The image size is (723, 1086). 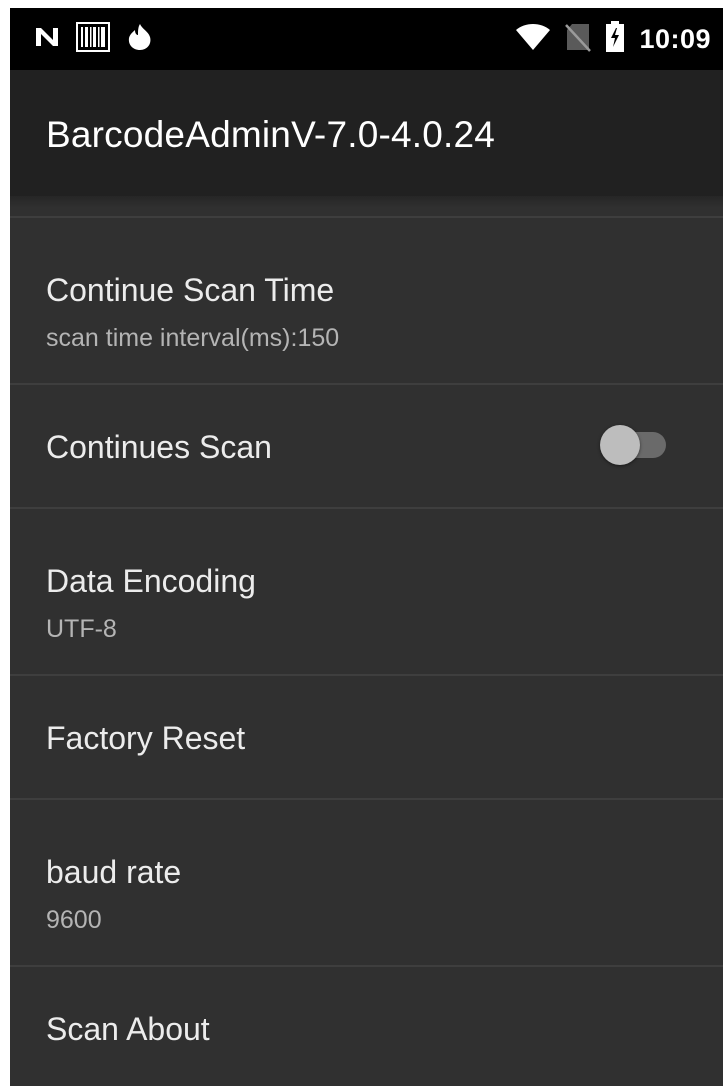 I want to click on notification-n-icon, so click(x=47, y=39).